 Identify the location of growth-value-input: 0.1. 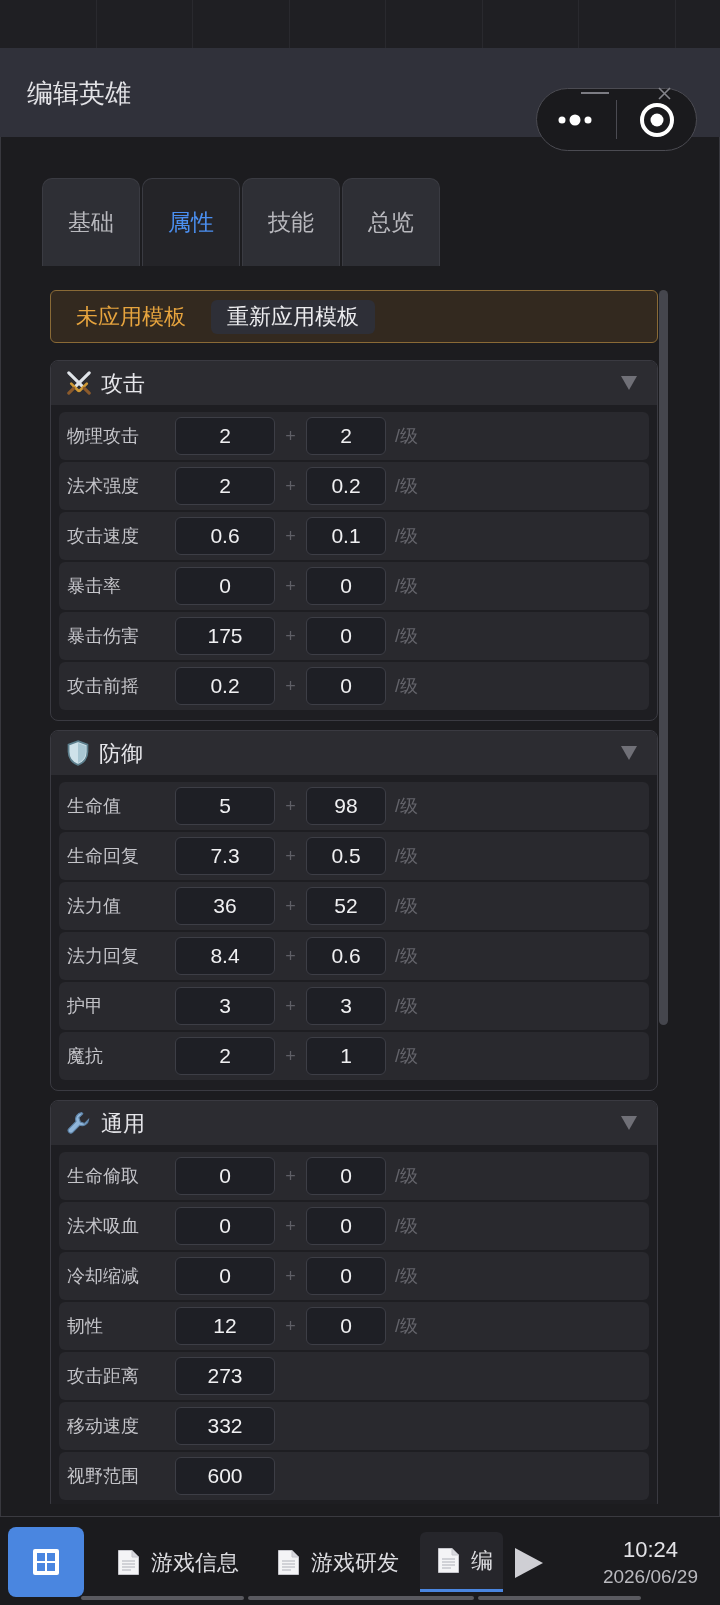
(346, 536).